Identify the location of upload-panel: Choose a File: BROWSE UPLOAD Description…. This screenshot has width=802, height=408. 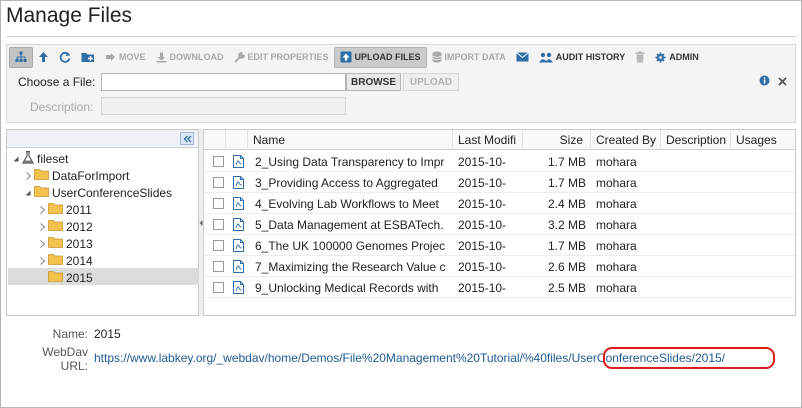
(401, 96).